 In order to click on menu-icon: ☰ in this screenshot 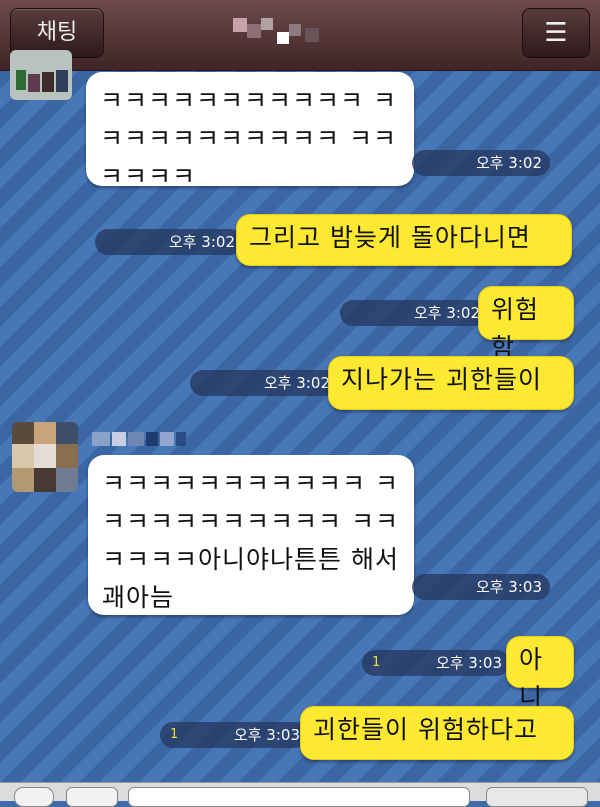, I will do `click(556, 33)`.